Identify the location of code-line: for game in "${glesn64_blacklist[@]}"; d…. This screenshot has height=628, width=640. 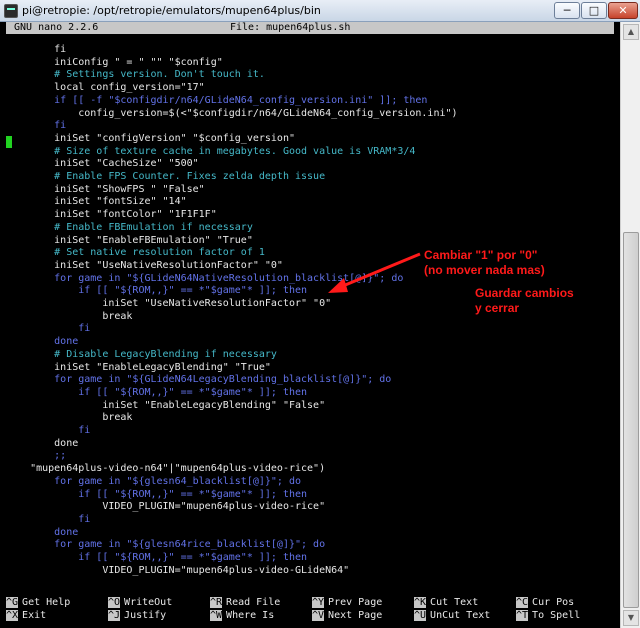
(154, 481).